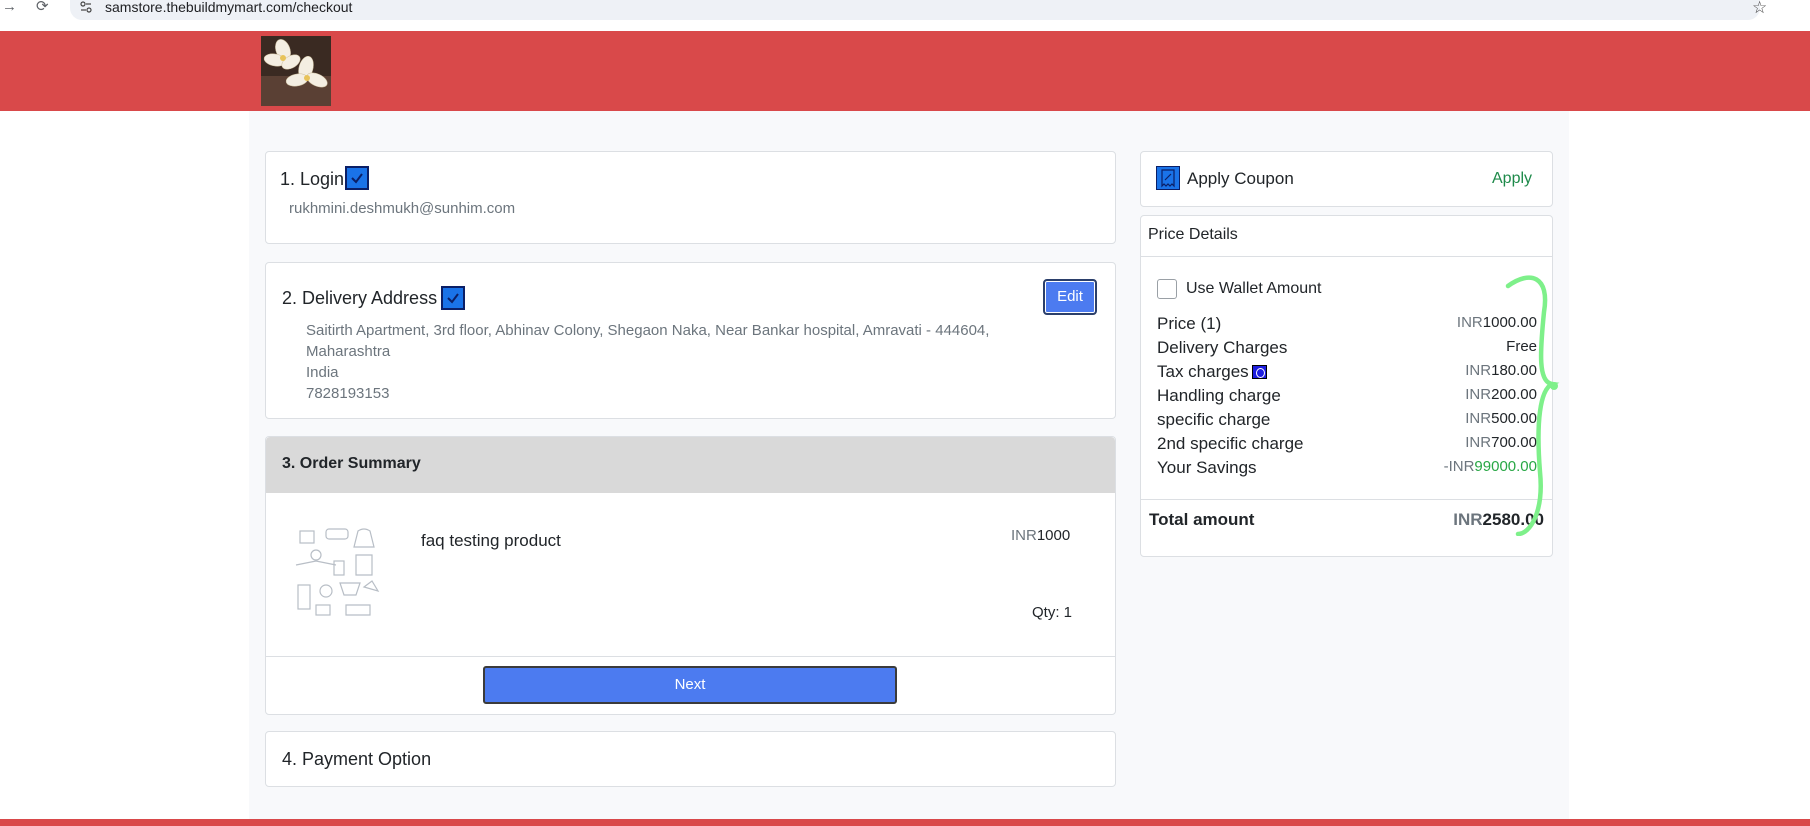 This screenshot has width=1810, height=826. What do you see at coordinates (1219, 395) in the screenshot?
I see `handling-charge-label: Handling charge` at bounding box center [1219, 395].